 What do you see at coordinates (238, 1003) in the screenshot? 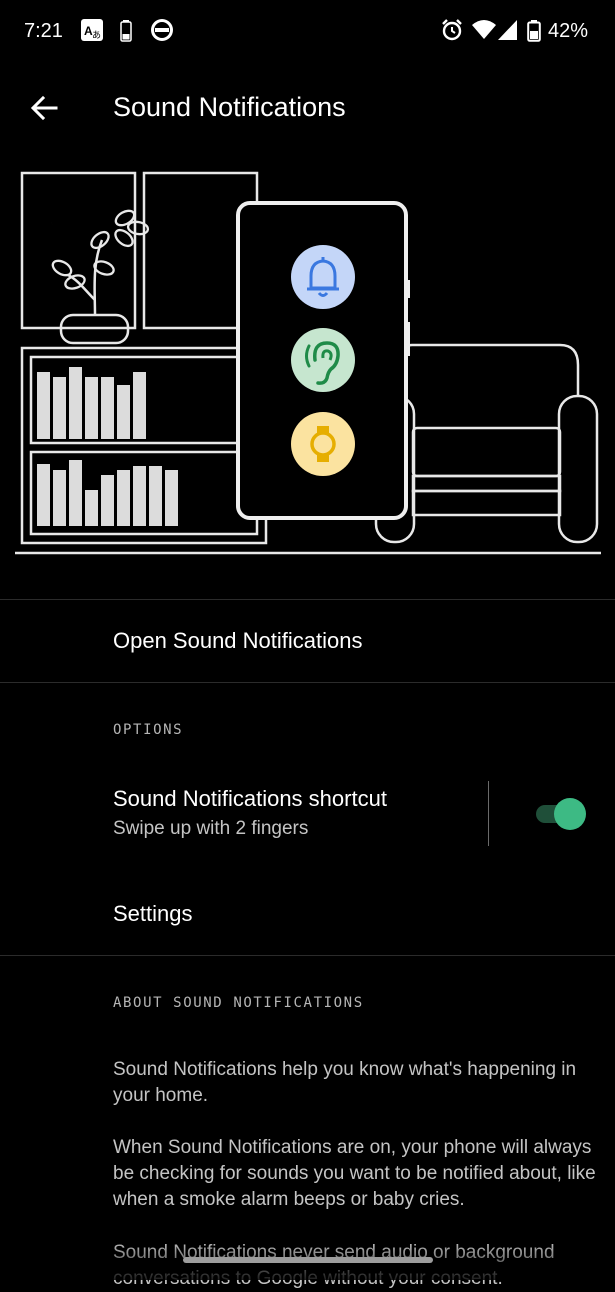
I see `about-section-header: ABOUT SOUND NOTIFICATIONS` at bounding box center [238, 1003].